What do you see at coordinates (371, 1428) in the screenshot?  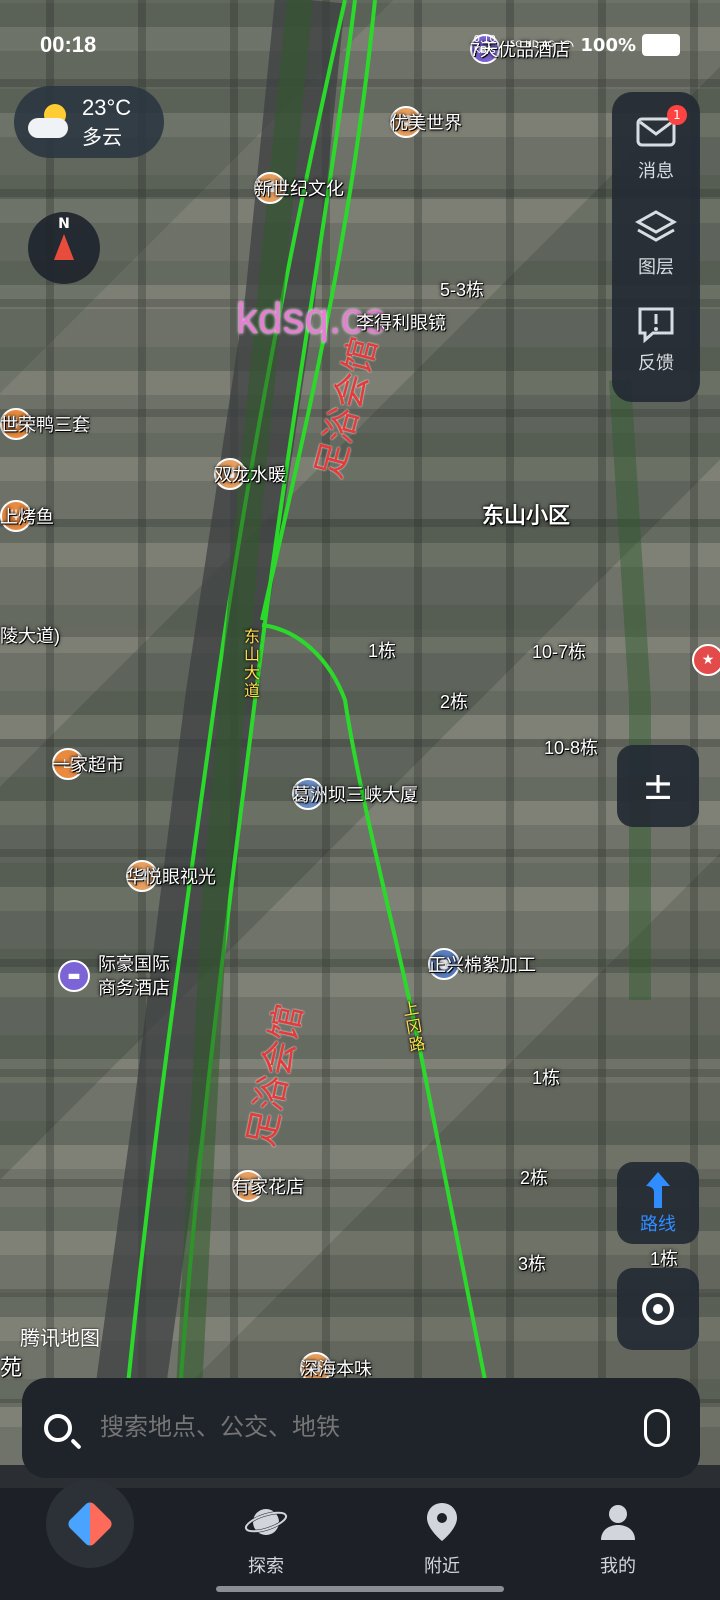 I see `search-input` at bounding box center [371, 1428].